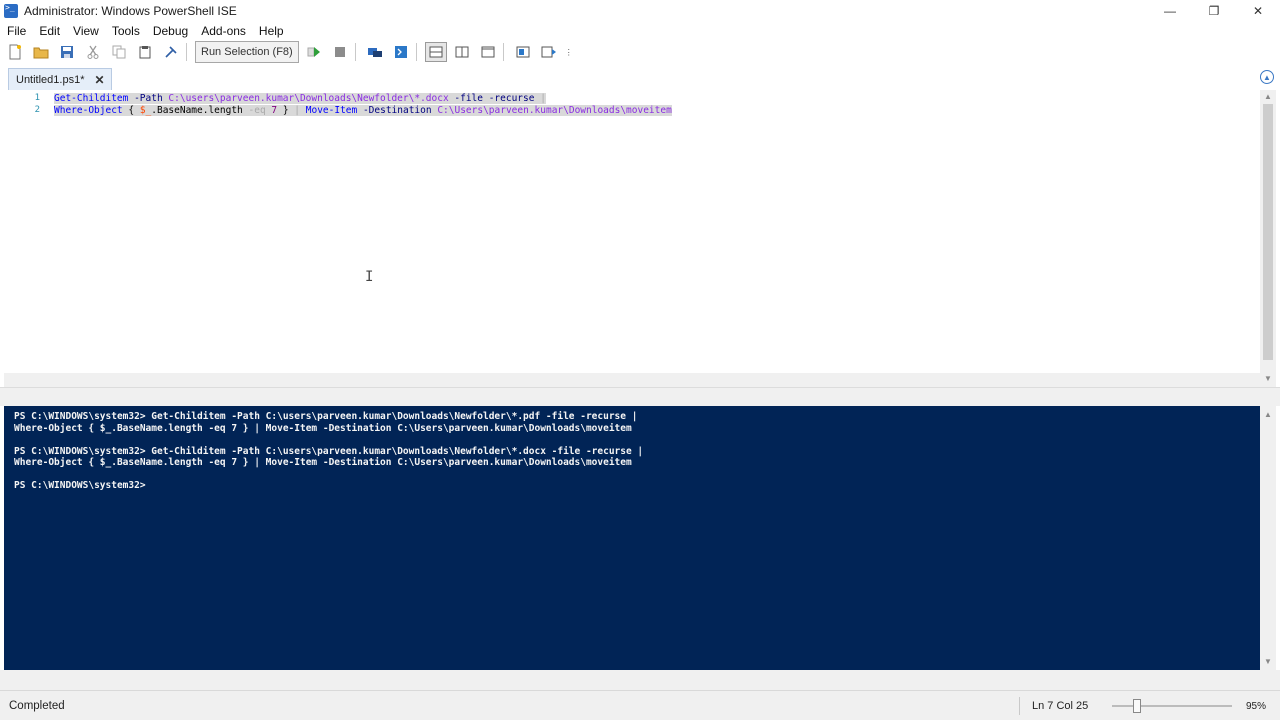 The image size is (1280, 720). Describe the element at coordinates (260, 110) in the screenshot. I see `operator-token: -eq` at that location.